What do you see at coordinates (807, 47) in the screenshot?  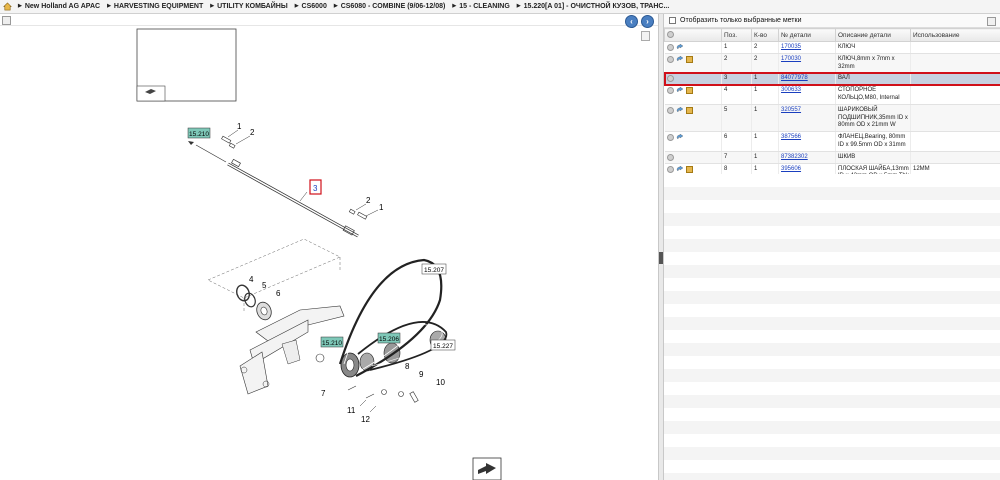 I see `part-number-cell: 170035` at bounding box center [807, 47].